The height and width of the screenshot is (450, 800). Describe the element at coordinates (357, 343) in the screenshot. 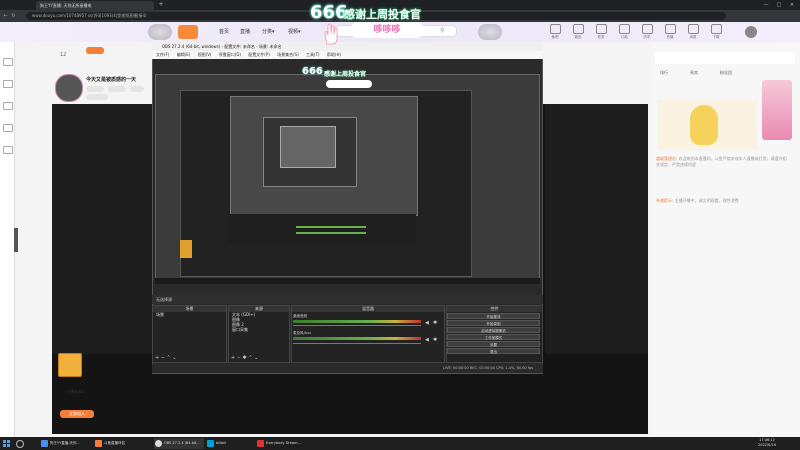

I see `mic-audio-slider` at that location.